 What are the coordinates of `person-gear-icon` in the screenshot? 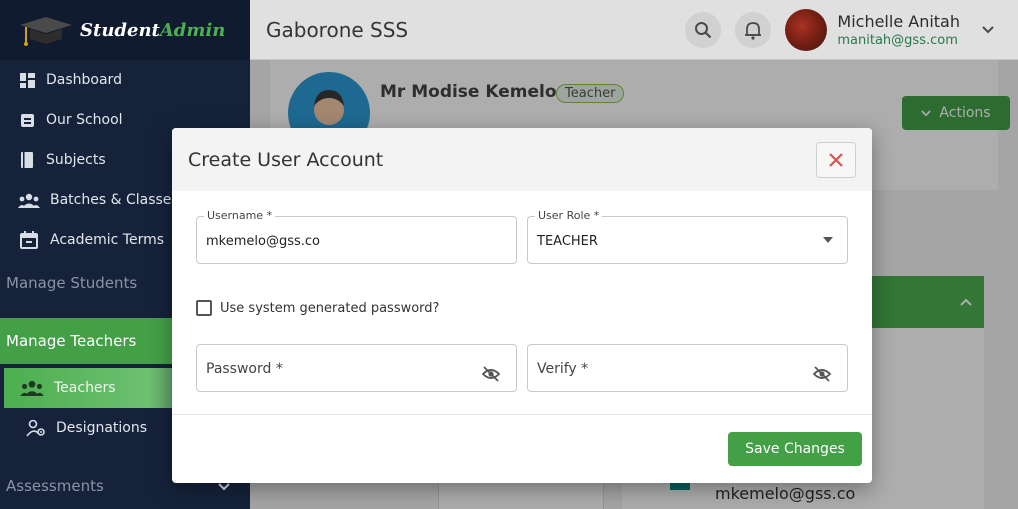 It's located at (36, 428).